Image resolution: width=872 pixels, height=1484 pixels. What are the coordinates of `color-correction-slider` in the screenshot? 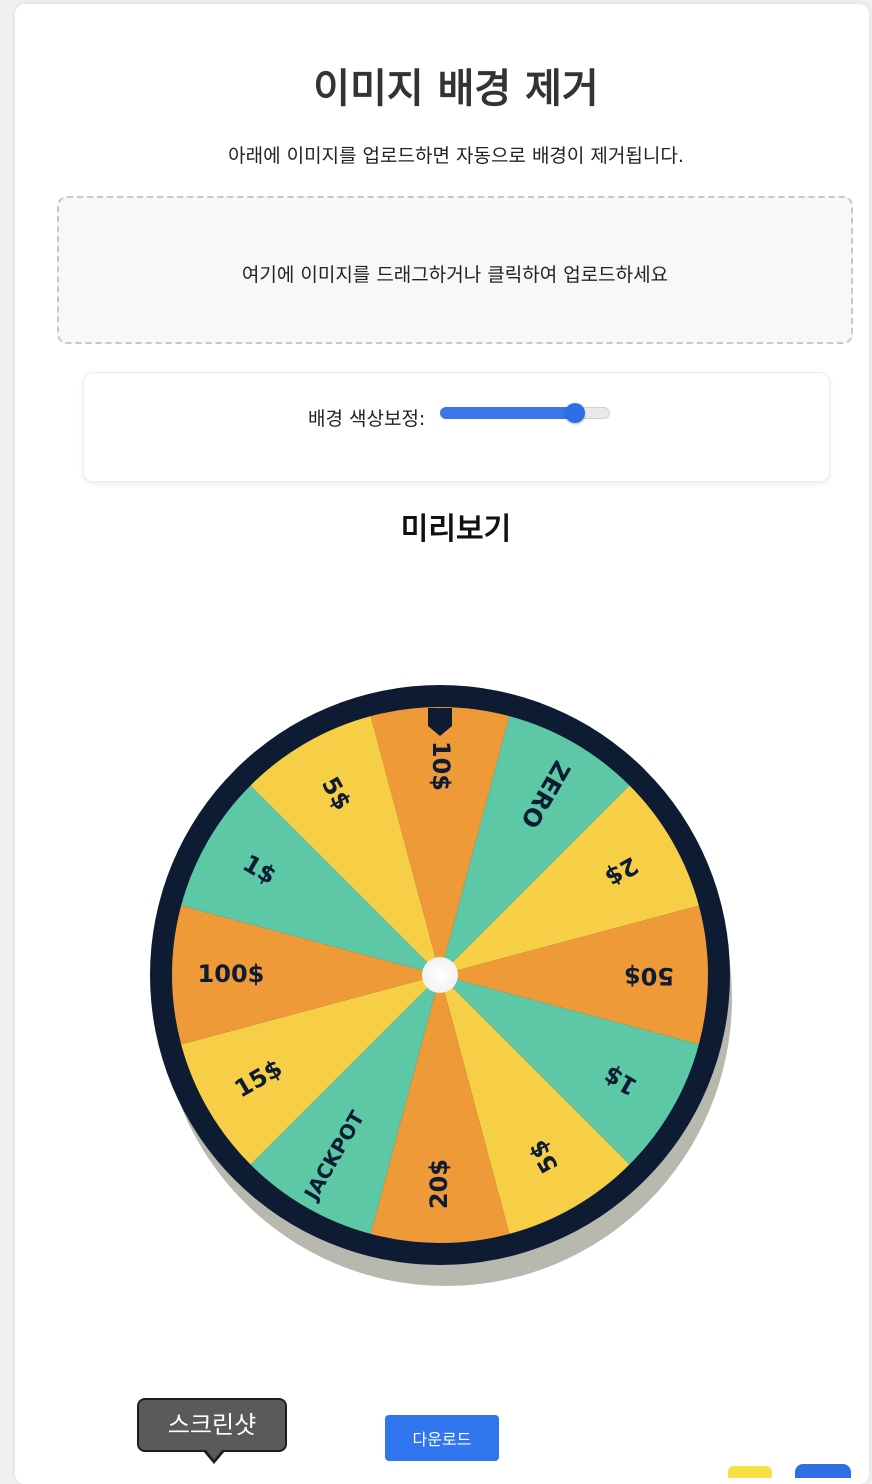 It's located at (525, 413).